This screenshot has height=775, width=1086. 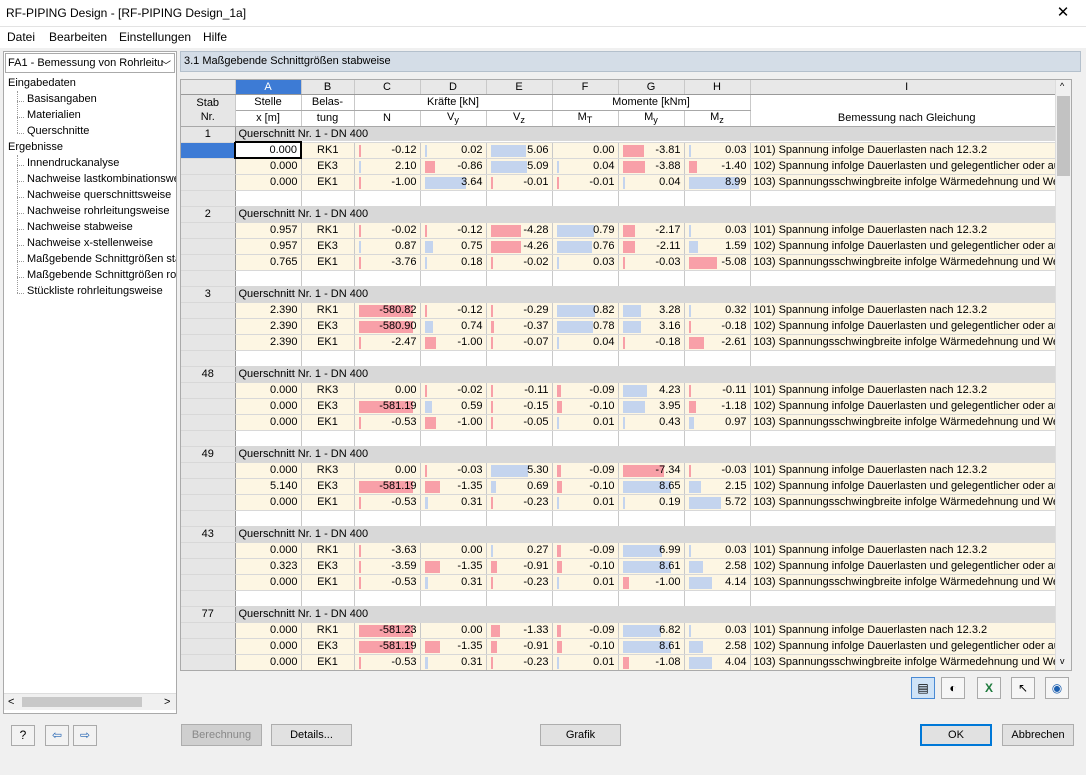 What do you see at coordinates (453, 566) in the screenshot?
I see `cell-vy: -1.35` at bounding box center [453, 566].